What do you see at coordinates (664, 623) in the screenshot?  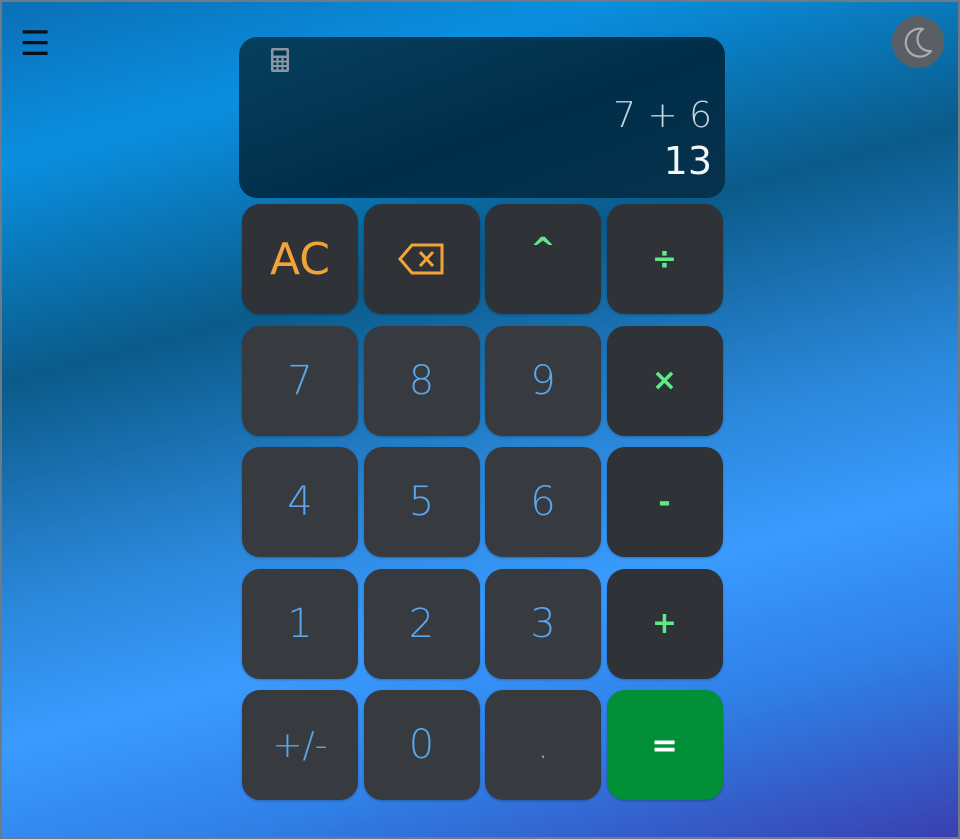 I see `plus-button: +` at bounding box center [664, 623].